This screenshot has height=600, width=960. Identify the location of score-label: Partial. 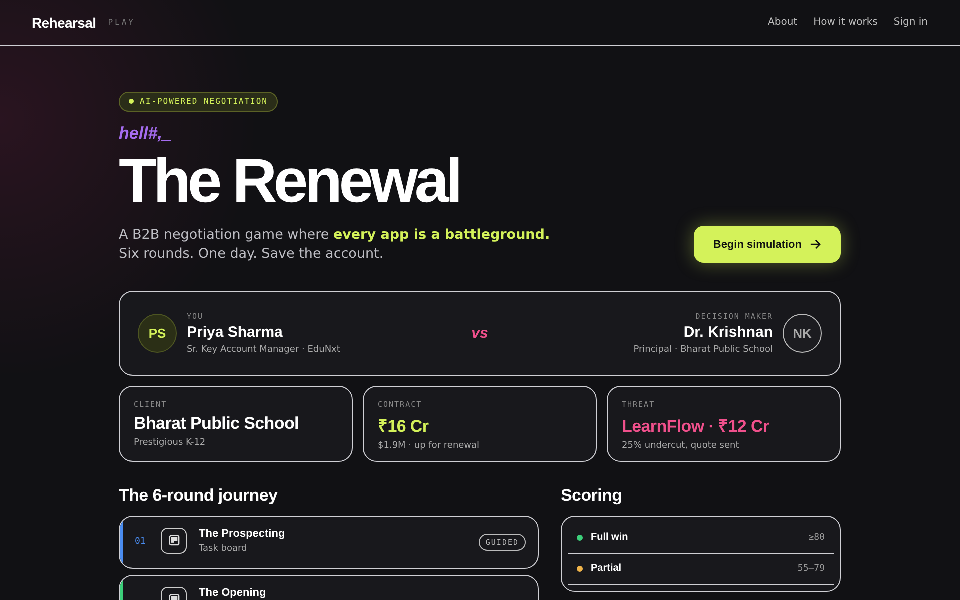
(606, 568).